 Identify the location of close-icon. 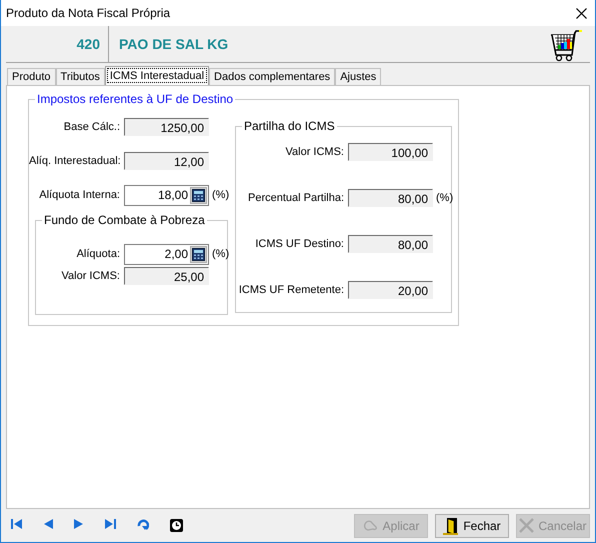
(581, 13).